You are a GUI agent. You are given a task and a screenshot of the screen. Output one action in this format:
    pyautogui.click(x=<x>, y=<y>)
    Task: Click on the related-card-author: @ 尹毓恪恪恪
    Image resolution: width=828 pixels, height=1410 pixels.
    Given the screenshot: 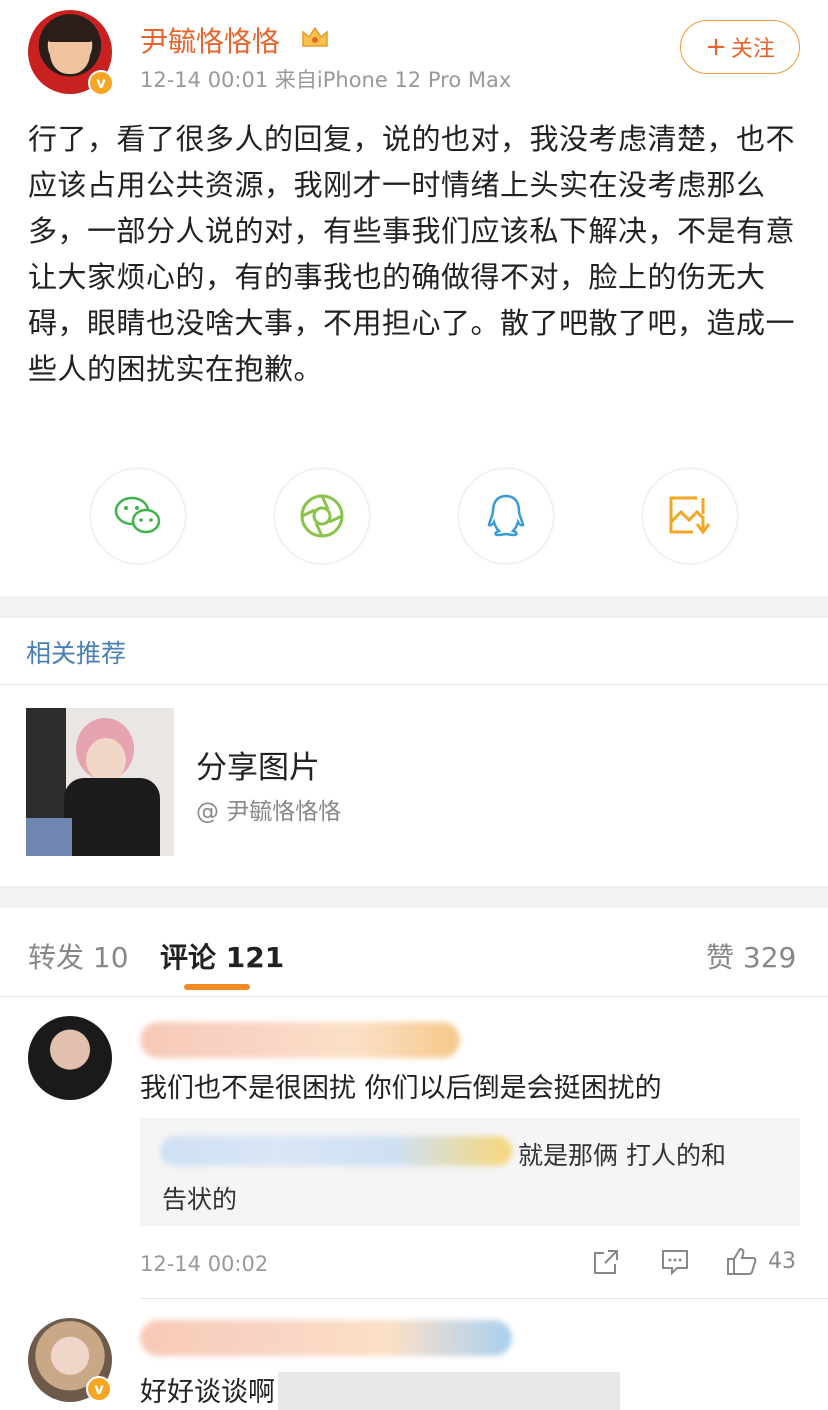 What is the action you would take?
    pyautogui.click(x=268, y=809)
    